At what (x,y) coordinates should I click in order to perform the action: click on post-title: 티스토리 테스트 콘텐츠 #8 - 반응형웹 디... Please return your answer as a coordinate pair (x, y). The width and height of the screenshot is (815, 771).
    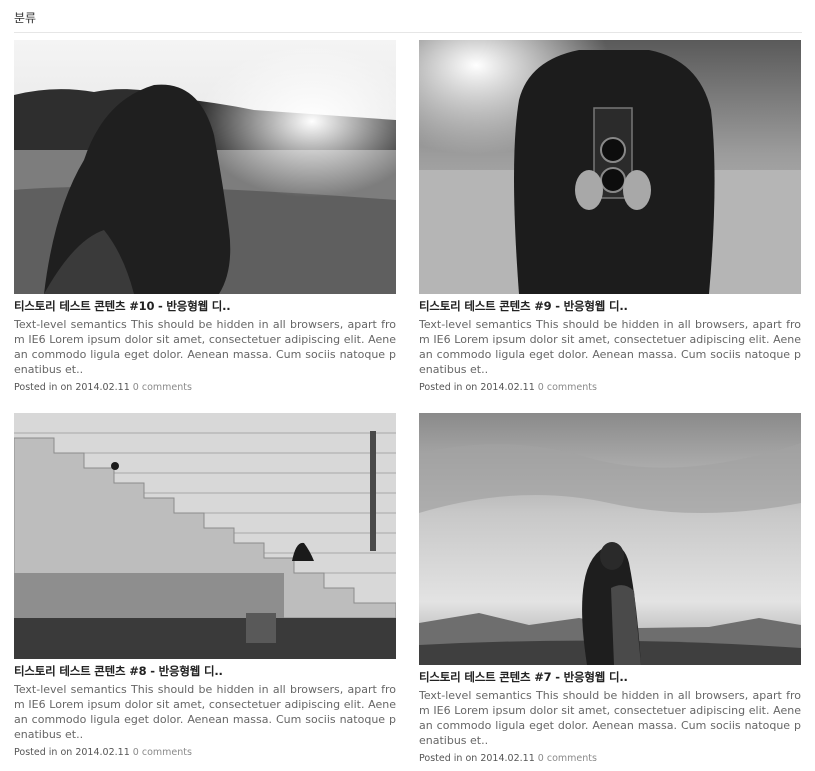
    Looking at the image, I should click on (205, 671).